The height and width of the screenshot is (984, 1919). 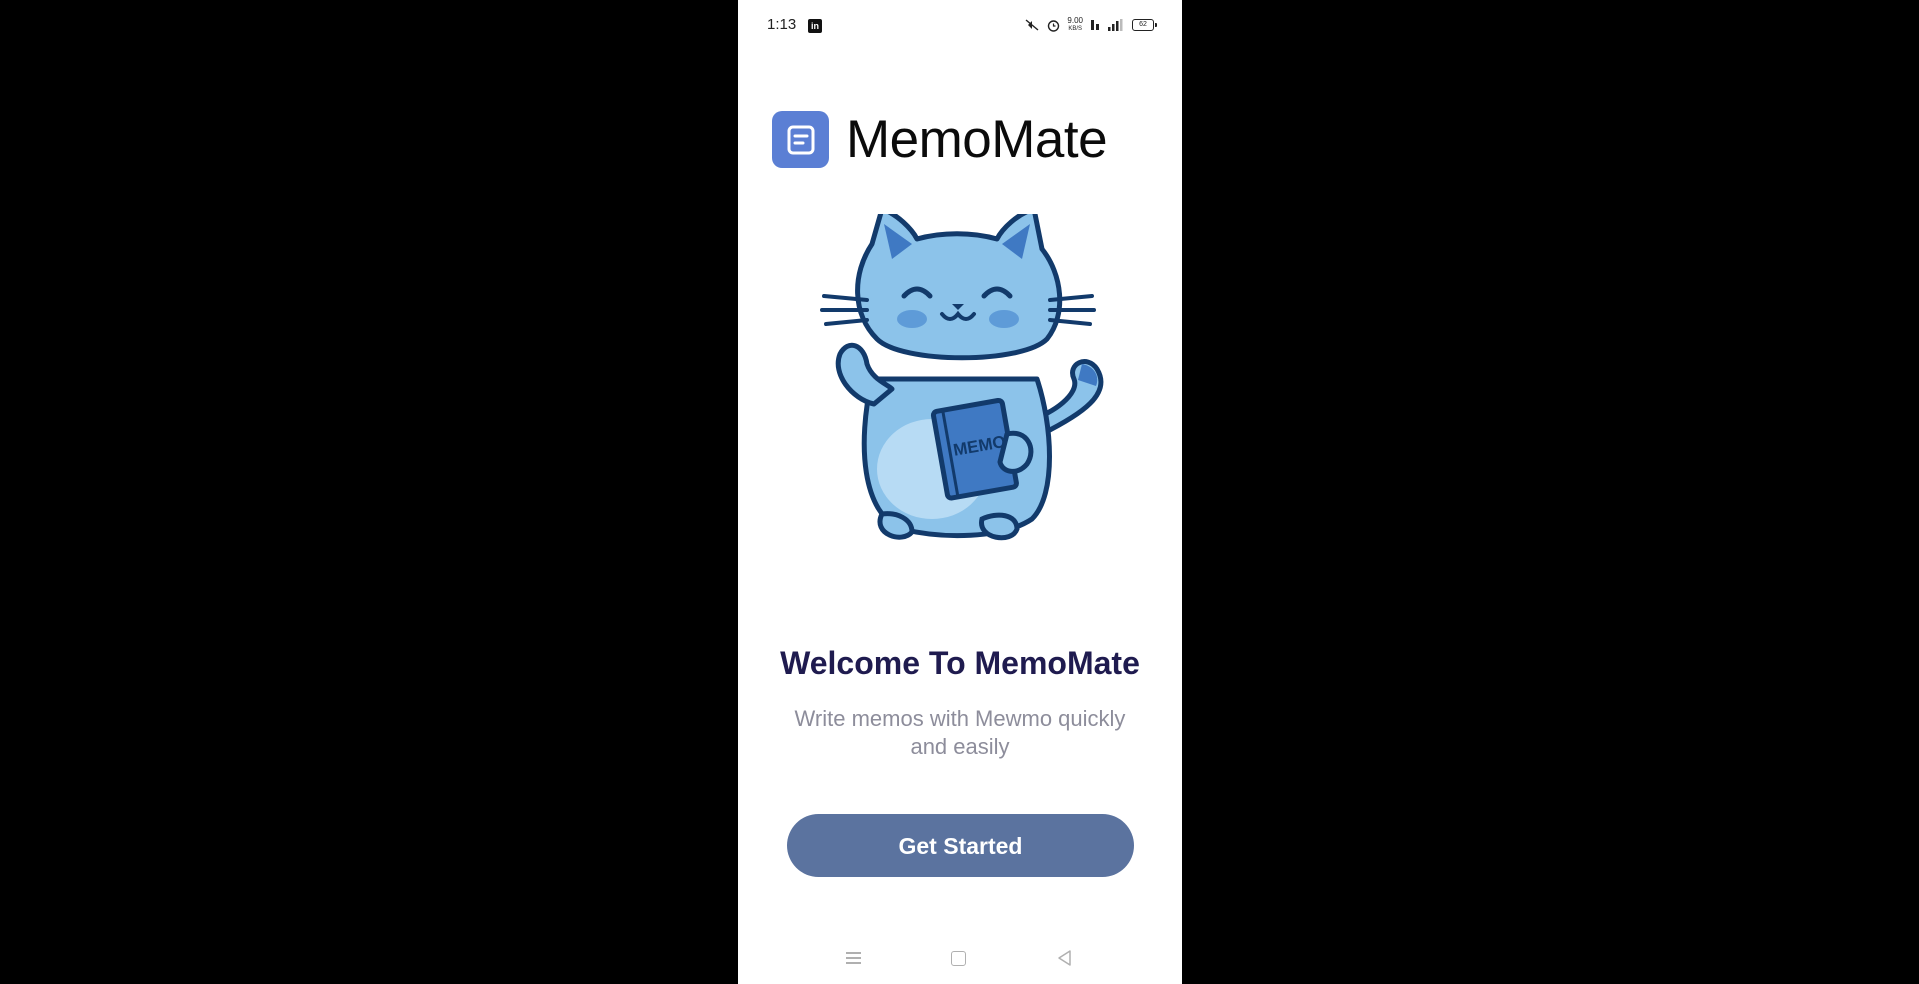 What do you see at coordinates (1115, 25) in the screenshot?
I see `signal-icon` at bounding box center [1115, 25].